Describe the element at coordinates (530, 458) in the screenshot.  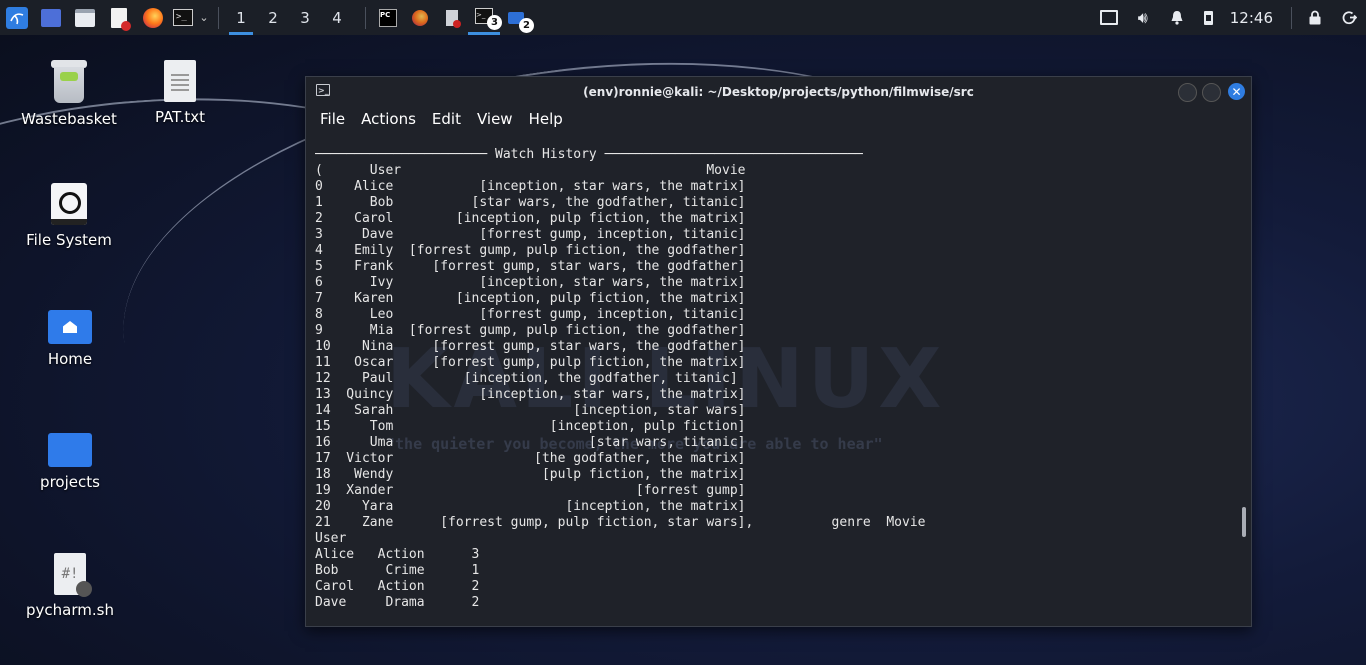
I see `terminal-line: 17 Victor [the godfather, the matrix]` at that location.